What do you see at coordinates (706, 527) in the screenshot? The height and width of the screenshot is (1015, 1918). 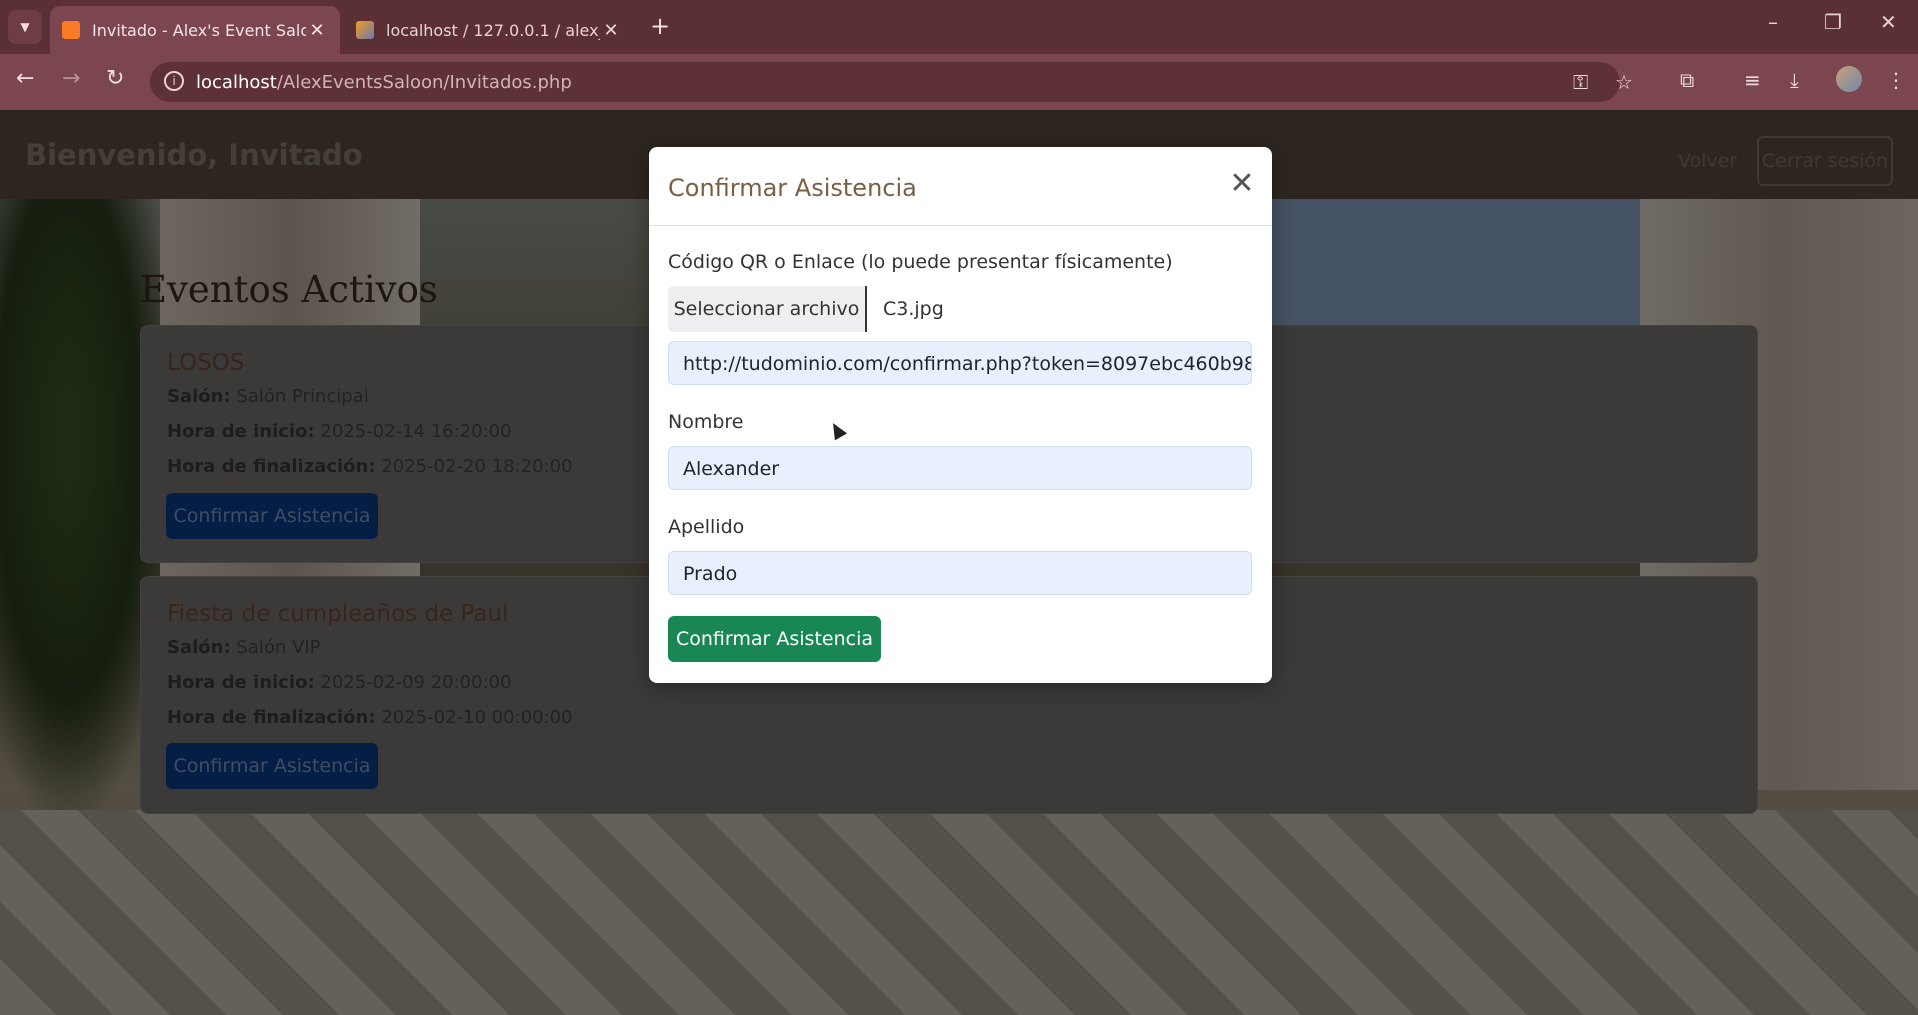 I see `apellido-label: Apellido` at bounding box center [706, 527].